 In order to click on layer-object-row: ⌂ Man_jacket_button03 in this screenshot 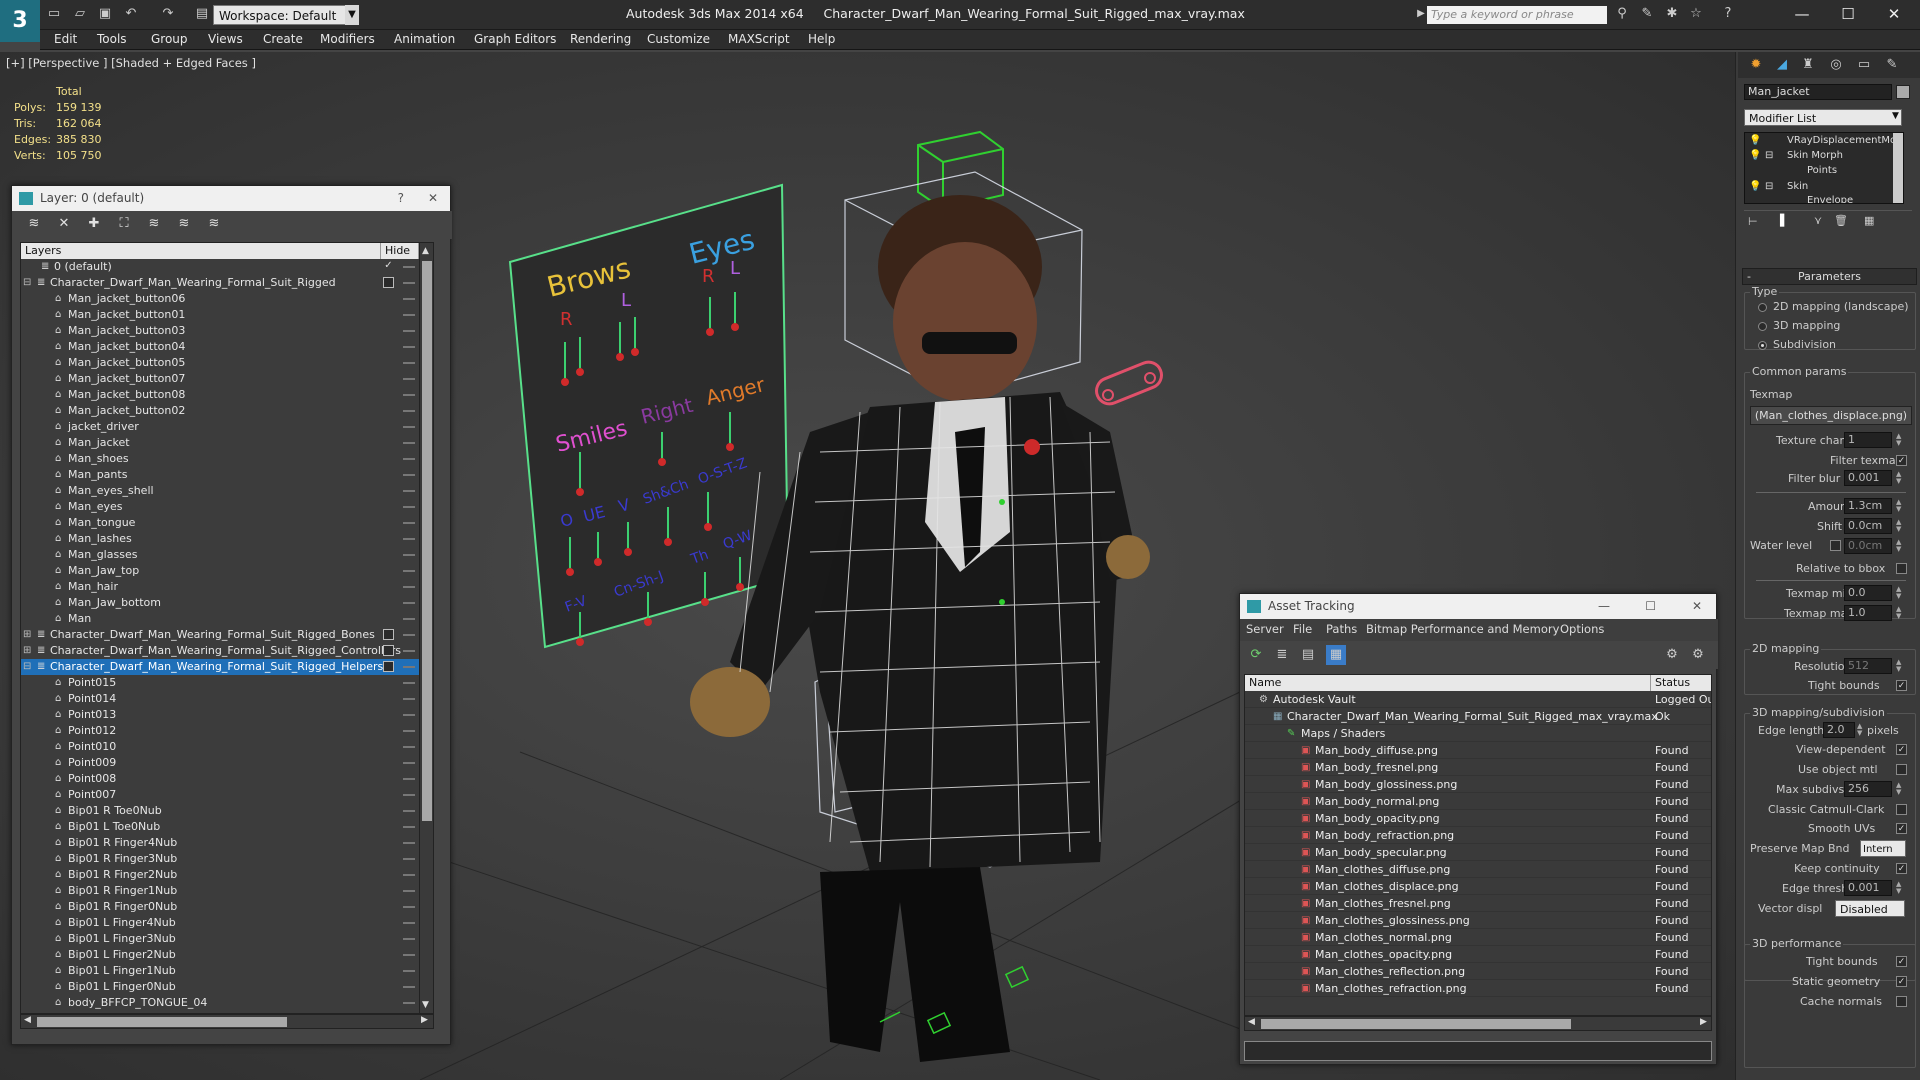, I will do `click(220, 331)`.